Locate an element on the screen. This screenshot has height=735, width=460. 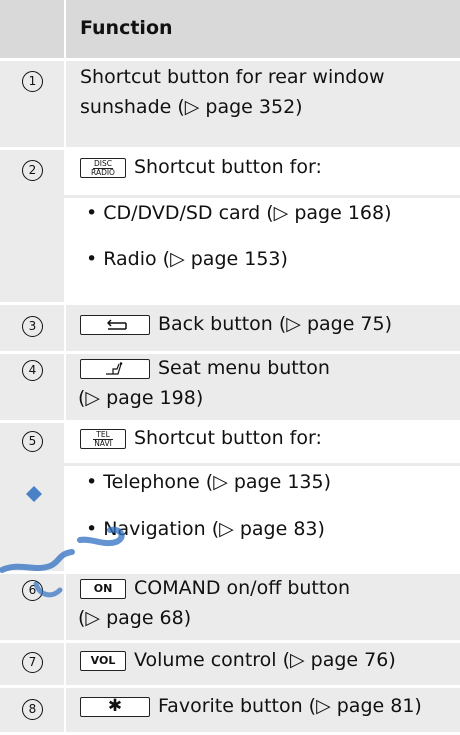
column-title: Function is located at coordinates (126, 28).